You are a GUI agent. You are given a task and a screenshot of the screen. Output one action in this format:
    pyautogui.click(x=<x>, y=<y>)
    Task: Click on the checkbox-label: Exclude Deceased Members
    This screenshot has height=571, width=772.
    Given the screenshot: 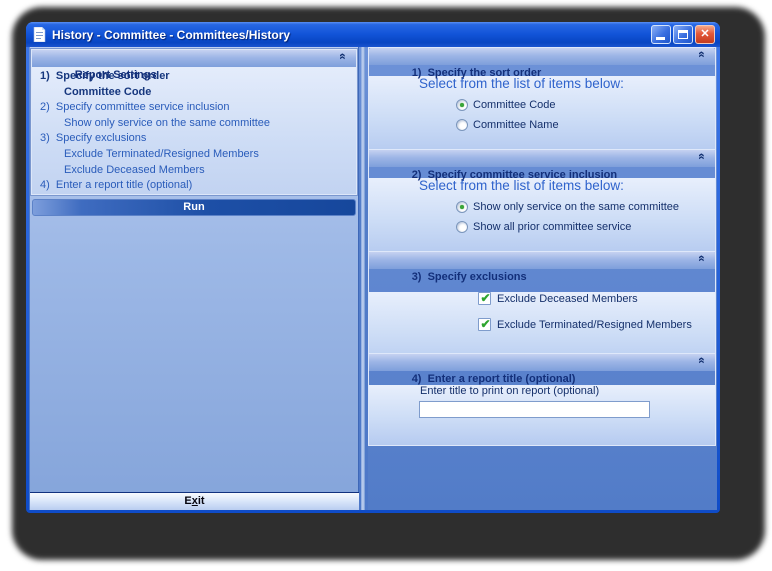 What is the action you would take?
    pyautogui.click(x=567, y=298)
    